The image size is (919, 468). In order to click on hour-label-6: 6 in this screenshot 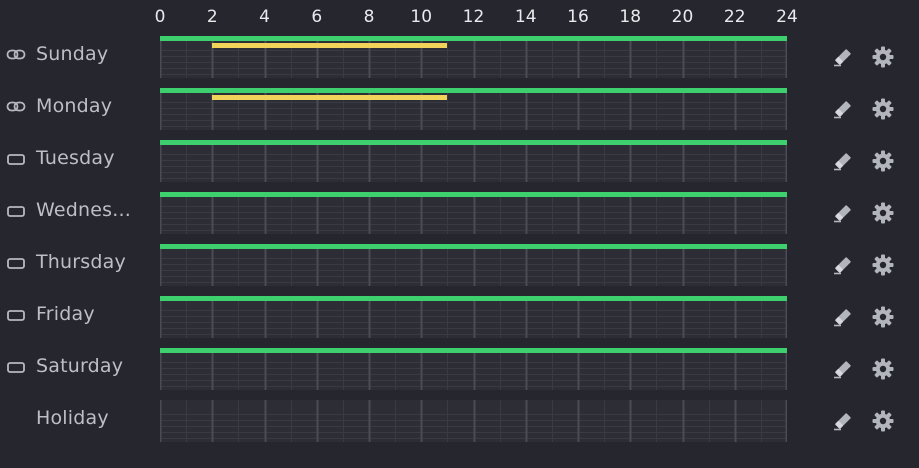, I will do `click(317, 17)`.